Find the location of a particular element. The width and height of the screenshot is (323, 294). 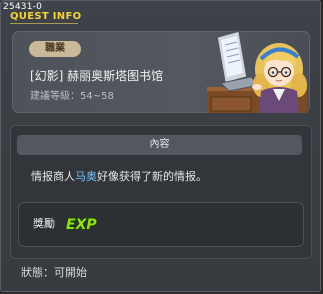

exp-icon-text: EXP is located at coordinates (81, 225).